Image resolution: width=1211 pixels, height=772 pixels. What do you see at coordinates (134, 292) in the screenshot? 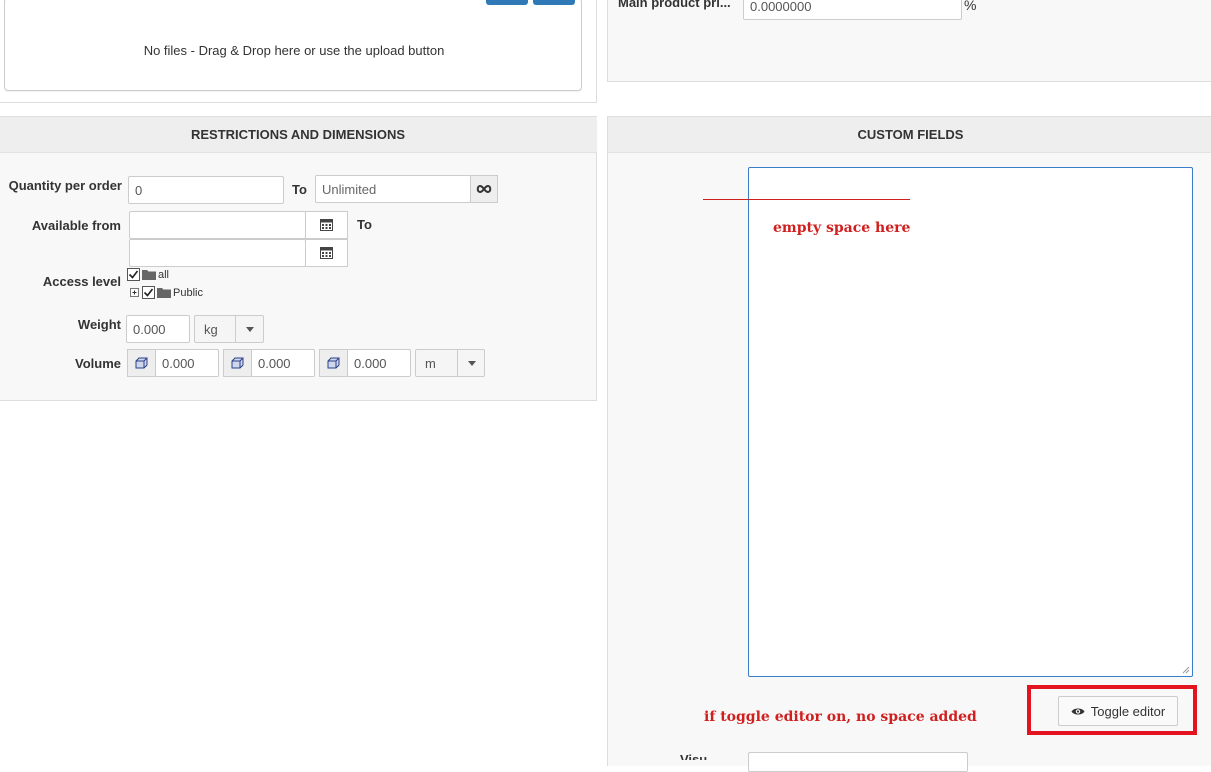
I see `expand-plus-icon` at bounding box center [134, 292].